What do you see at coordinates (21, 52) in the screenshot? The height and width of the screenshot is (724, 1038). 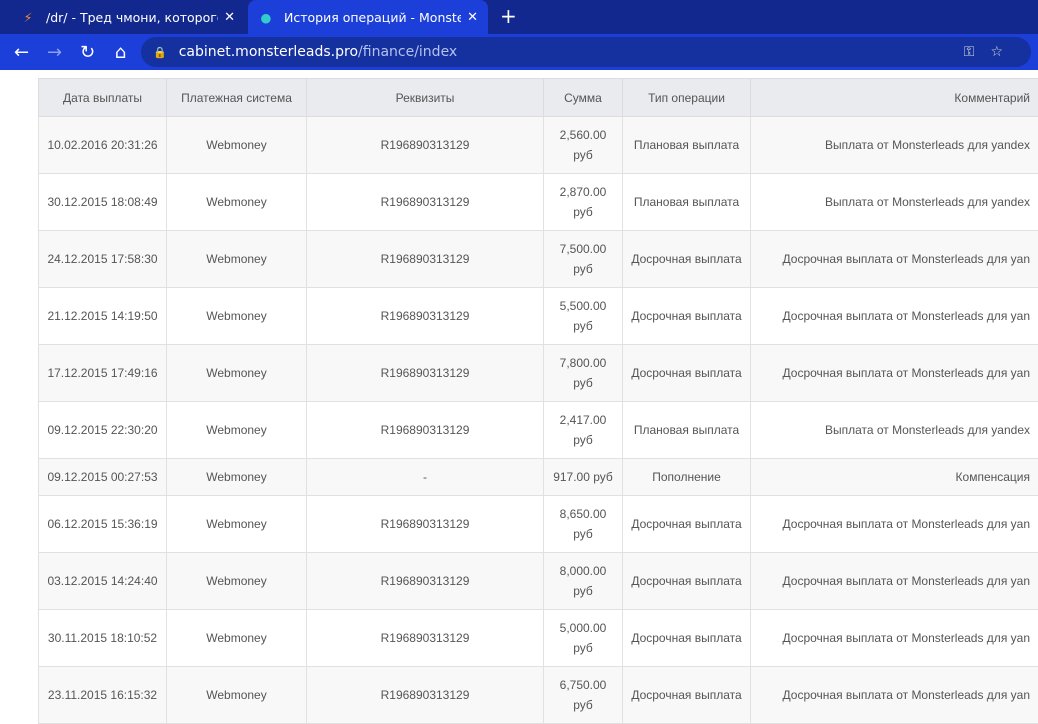 I see `back-icon: ←` at bounding box center [21, 52].